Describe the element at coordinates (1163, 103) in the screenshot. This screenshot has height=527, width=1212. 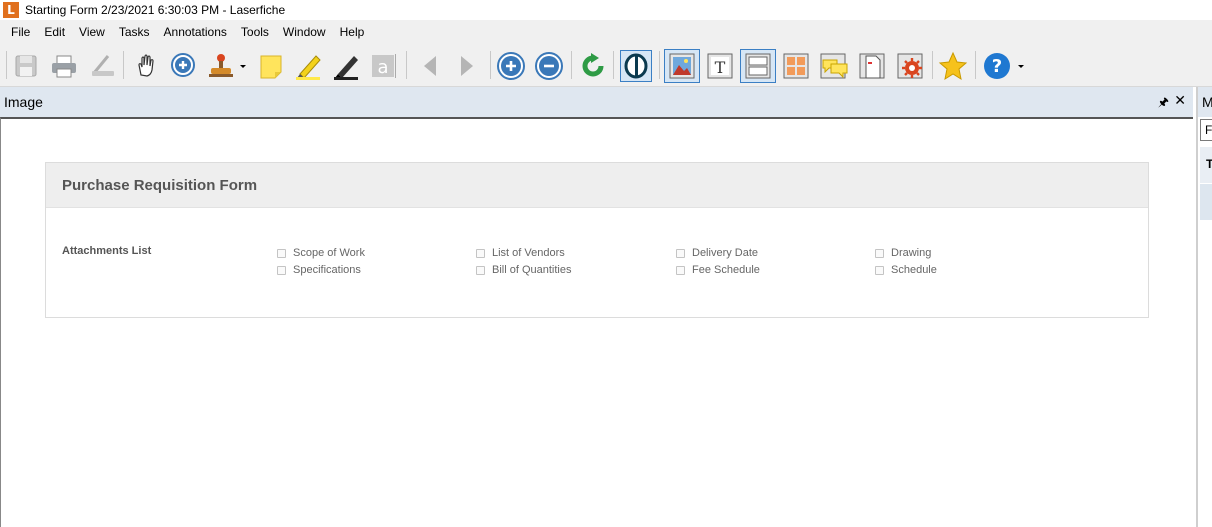
I see `pin-icon: 🖈` at that location.